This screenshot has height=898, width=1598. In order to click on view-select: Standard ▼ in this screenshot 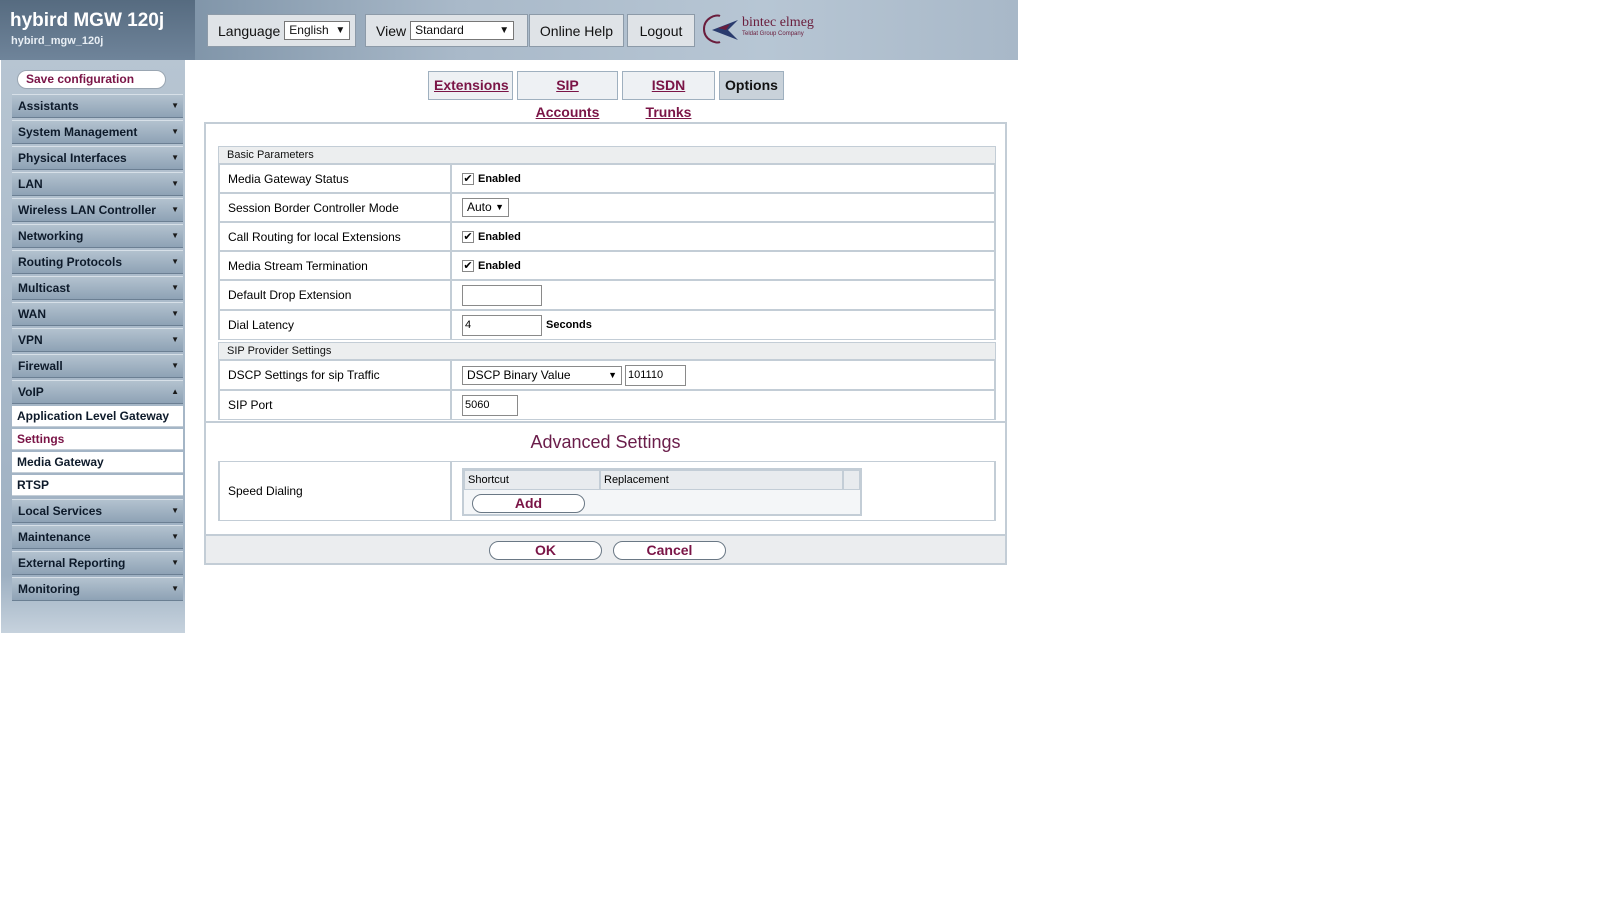, I will do `click(462, 30)`.